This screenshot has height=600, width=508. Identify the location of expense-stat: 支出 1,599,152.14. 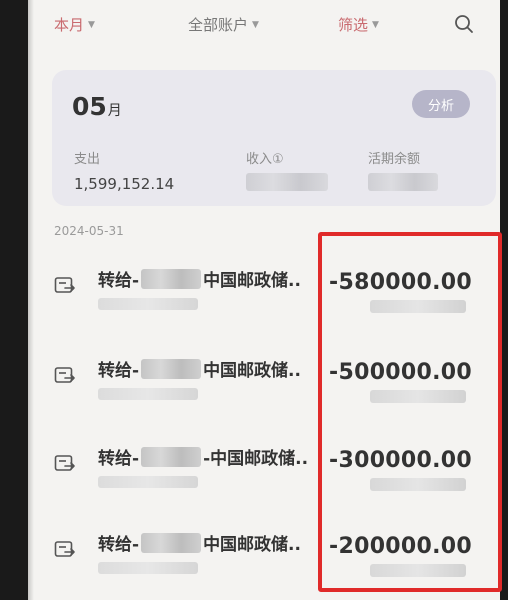
(124, 170).